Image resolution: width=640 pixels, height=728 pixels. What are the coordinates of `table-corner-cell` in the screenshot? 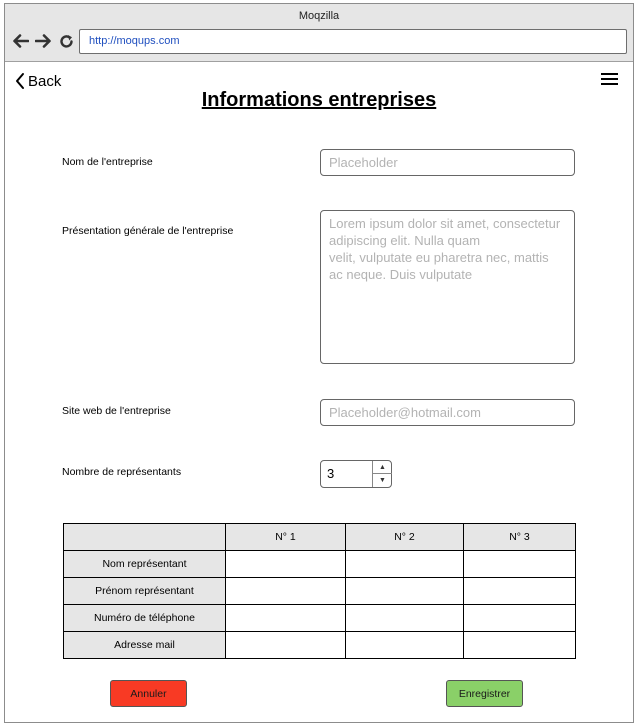 It's located at (144, 537).